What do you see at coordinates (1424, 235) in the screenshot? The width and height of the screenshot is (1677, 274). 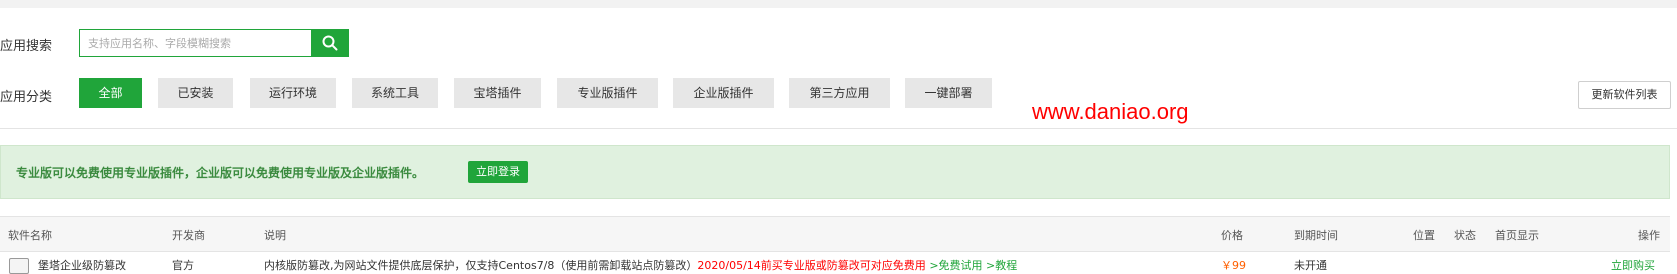 I see `header-location: 位置` at bounding box center [1424, 235].